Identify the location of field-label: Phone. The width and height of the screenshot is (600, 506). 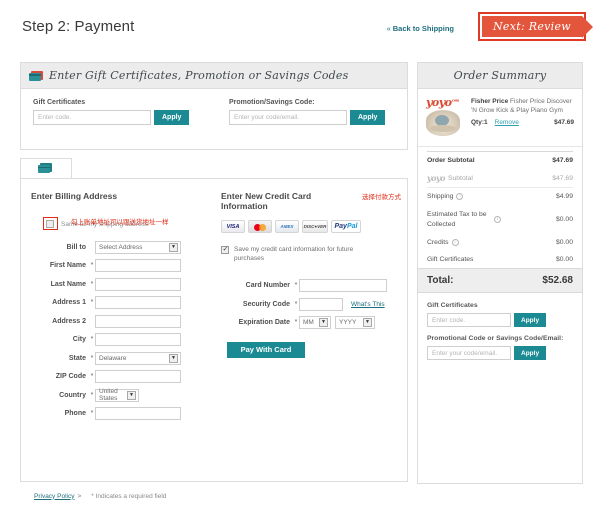
(75, 413).